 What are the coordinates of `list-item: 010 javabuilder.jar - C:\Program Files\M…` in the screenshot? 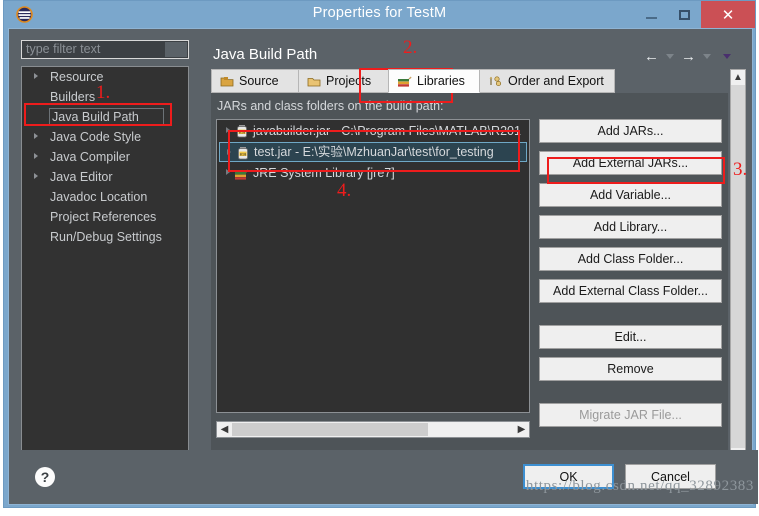 It's located at (373, 131).